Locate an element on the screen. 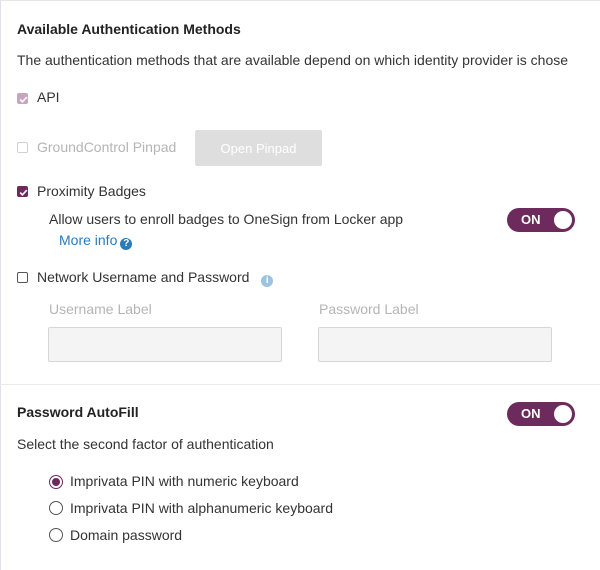  pinpad-label: GroundControl Pinpad is located at coordinates (107, 147).